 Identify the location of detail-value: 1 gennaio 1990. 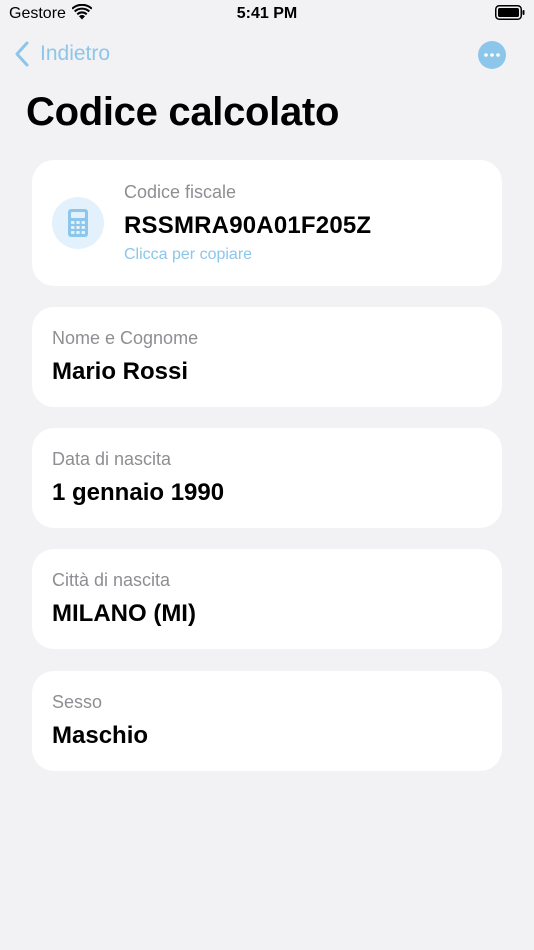
(138, 492).